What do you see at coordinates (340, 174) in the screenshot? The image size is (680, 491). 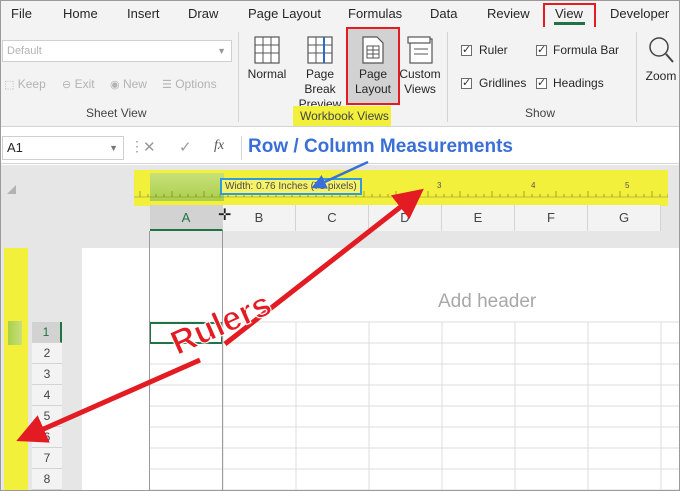 I see `measurement-arrow` at bounding box center [340, 174].